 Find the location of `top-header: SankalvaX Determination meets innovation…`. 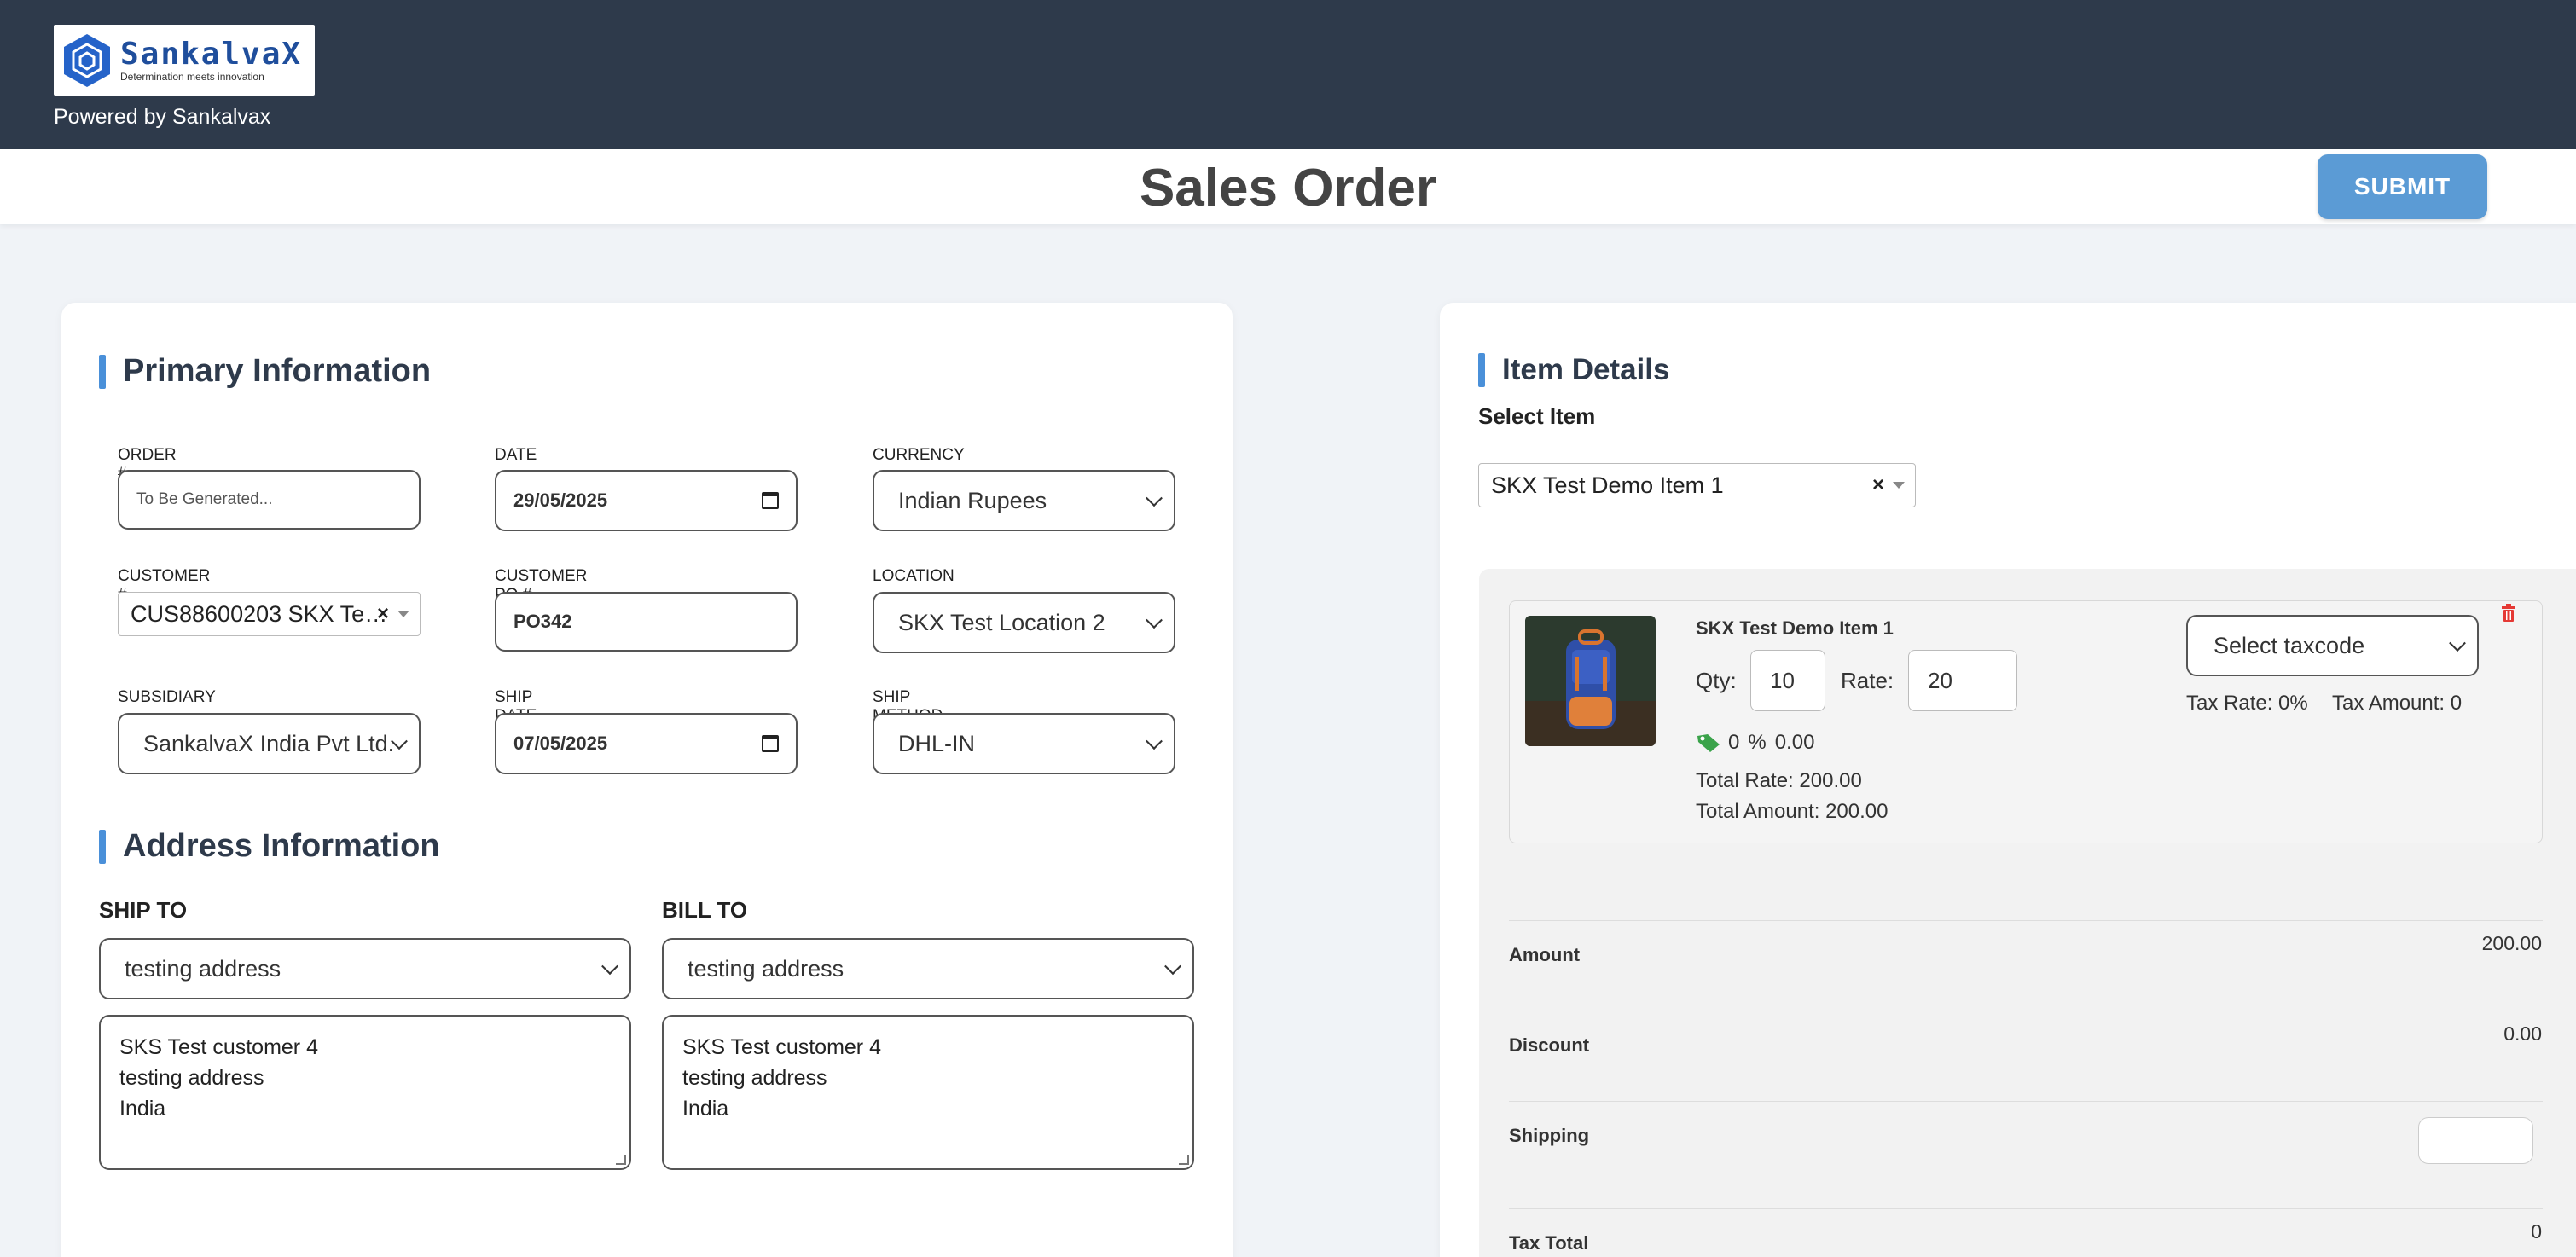

top-header: SankalvaX Determination meets innovation… is located at coordinates (1288, 74).